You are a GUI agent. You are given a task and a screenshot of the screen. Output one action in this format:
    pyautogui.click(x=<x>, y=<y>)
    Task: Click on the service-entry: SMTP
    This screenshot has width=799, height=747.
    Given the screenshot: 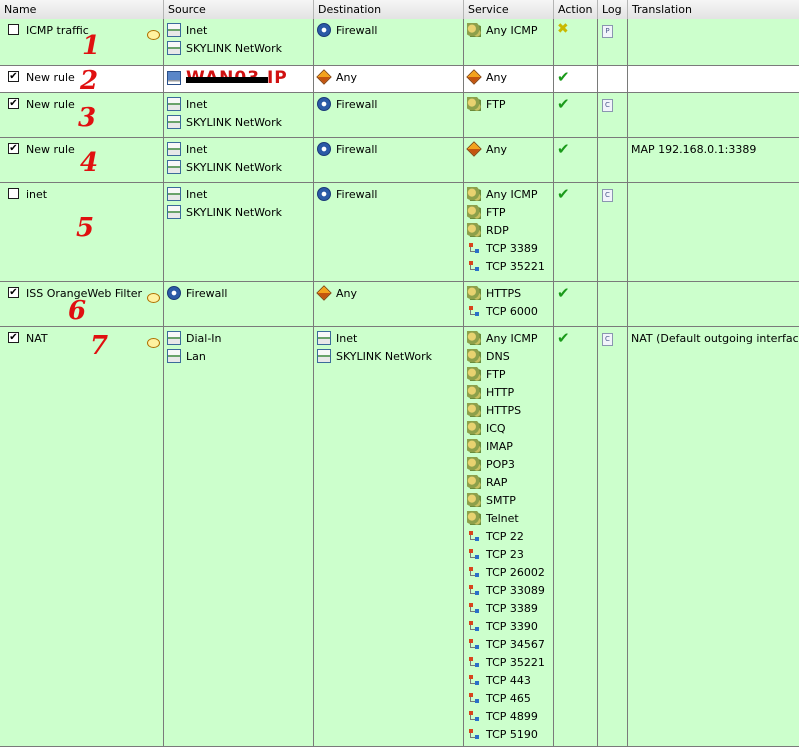 What is the action you would take?
    pyautogui.click(x=491, y=501)
    